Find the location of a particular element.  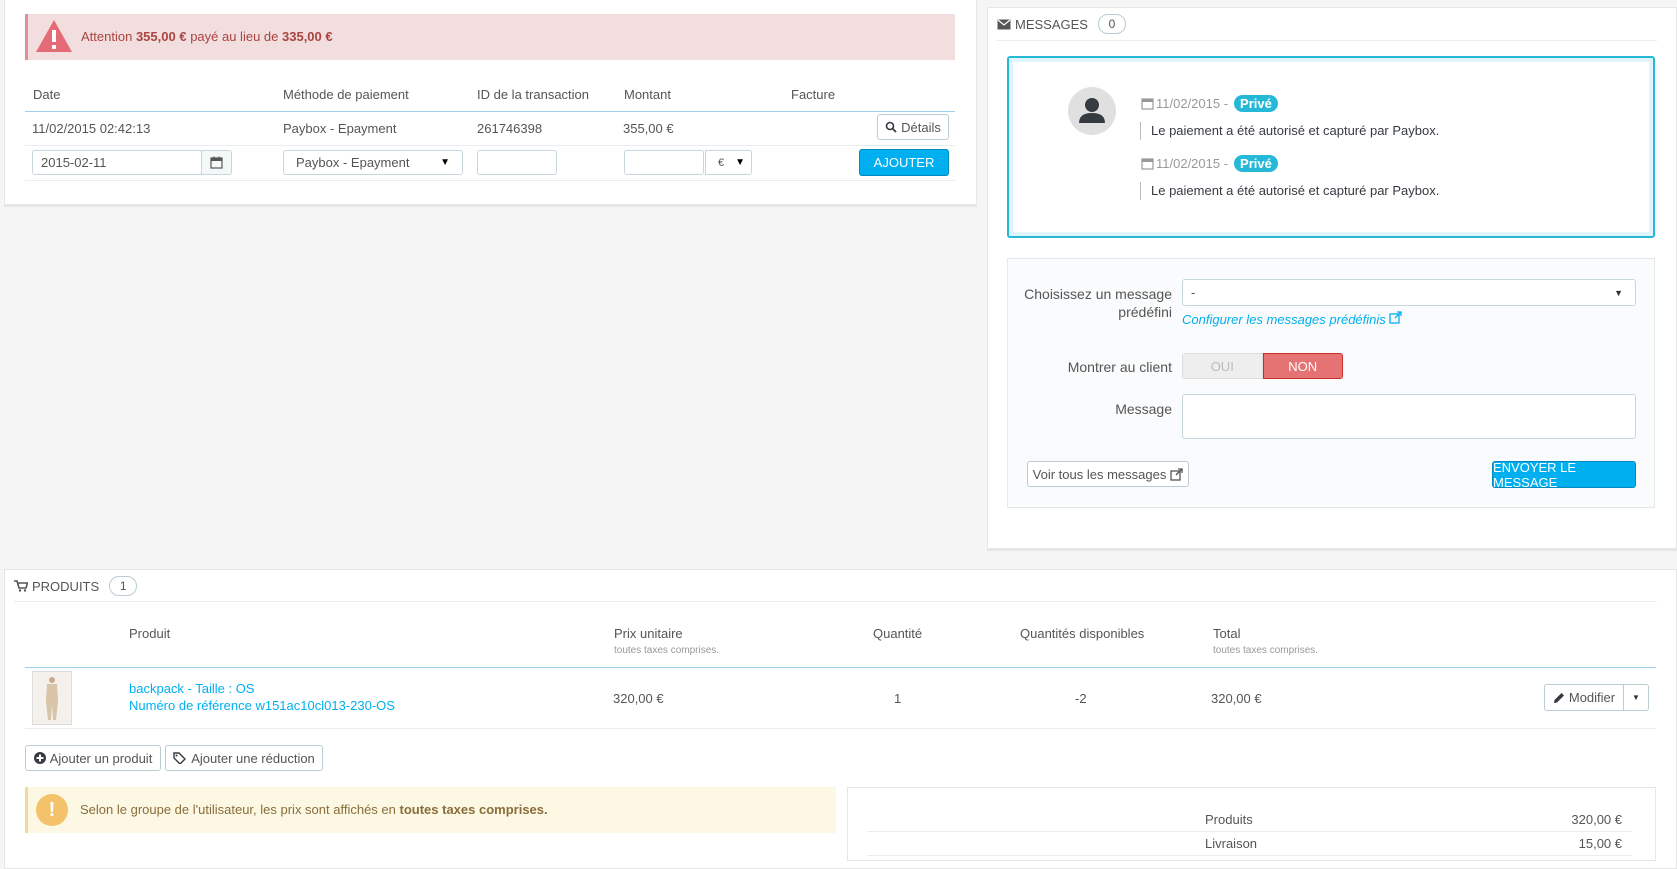

pencil-icon is located at coordinates (1558, 697).